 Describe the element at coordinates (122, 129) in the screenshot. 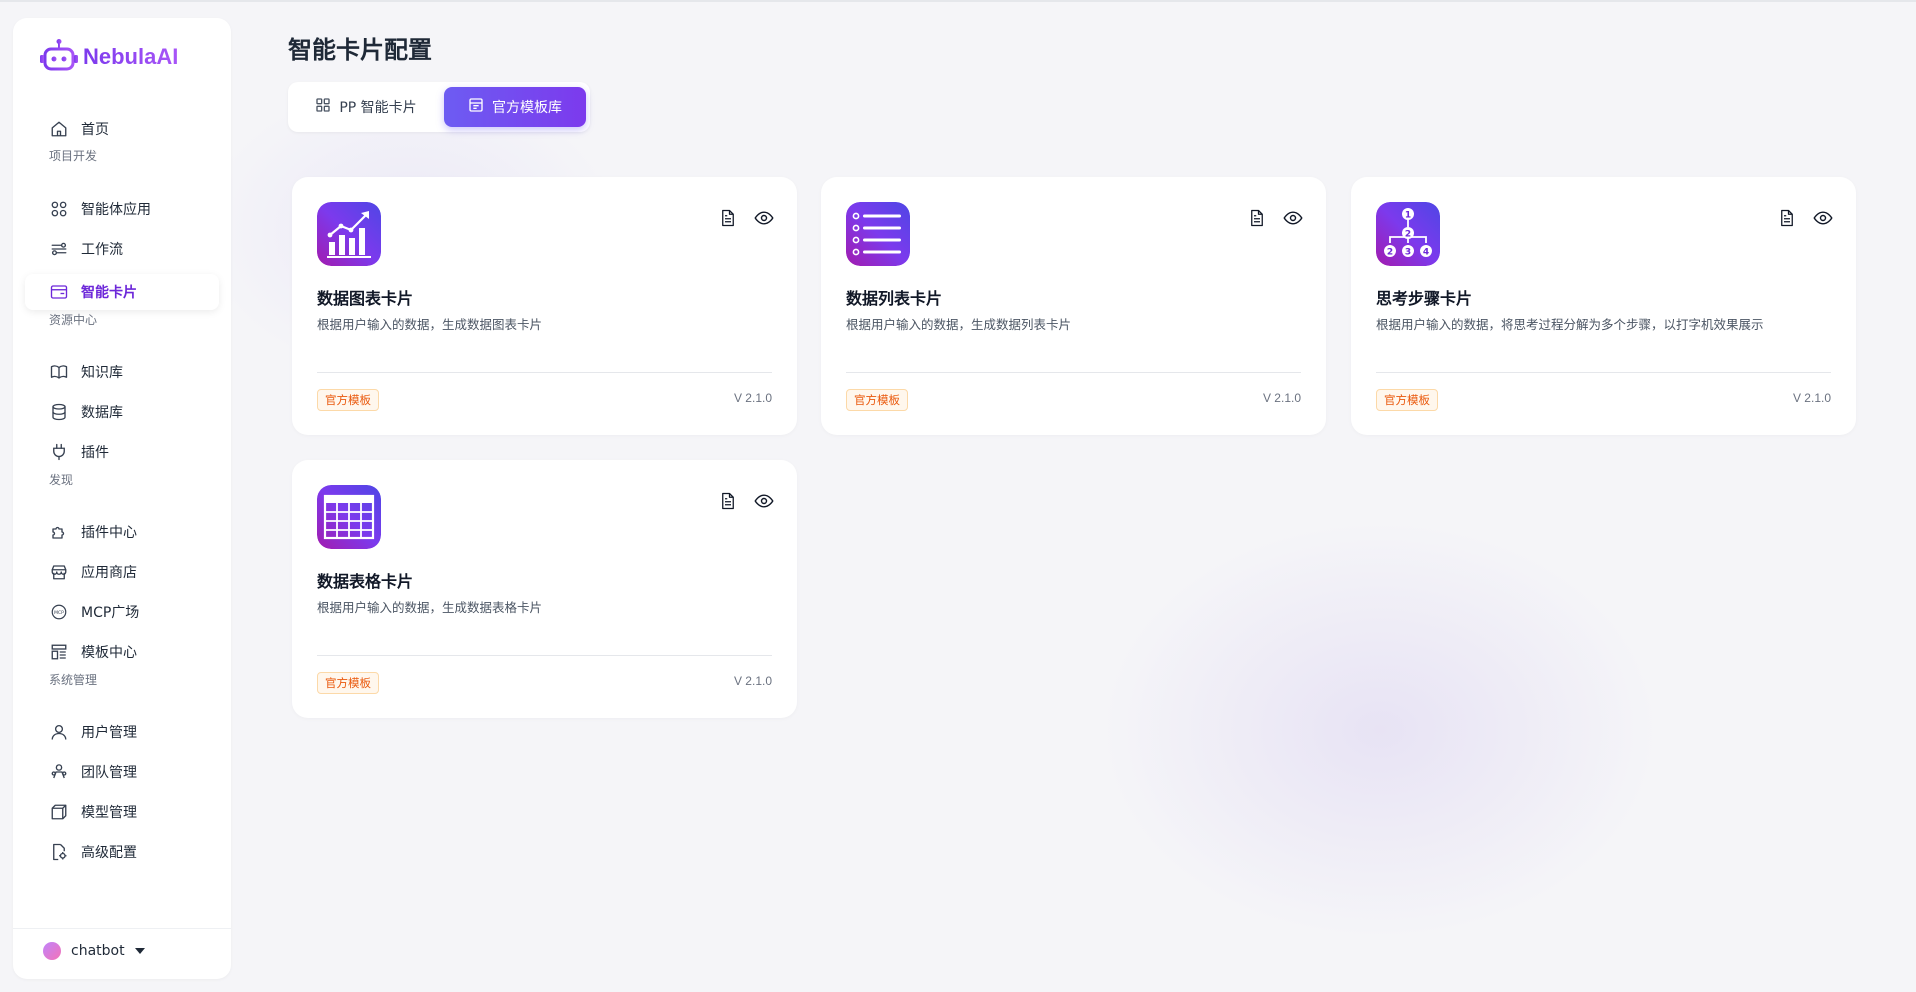

I see `sidebar-item-home: 首页` at that location.